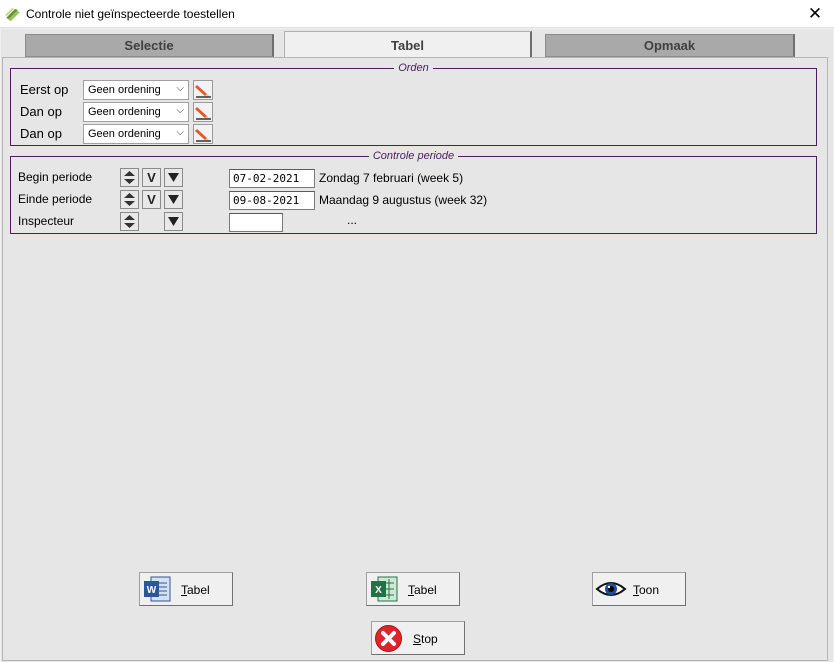 This screenshot has width=834, height=662. I want to click on word-button-label: abel, so click(198, 590).